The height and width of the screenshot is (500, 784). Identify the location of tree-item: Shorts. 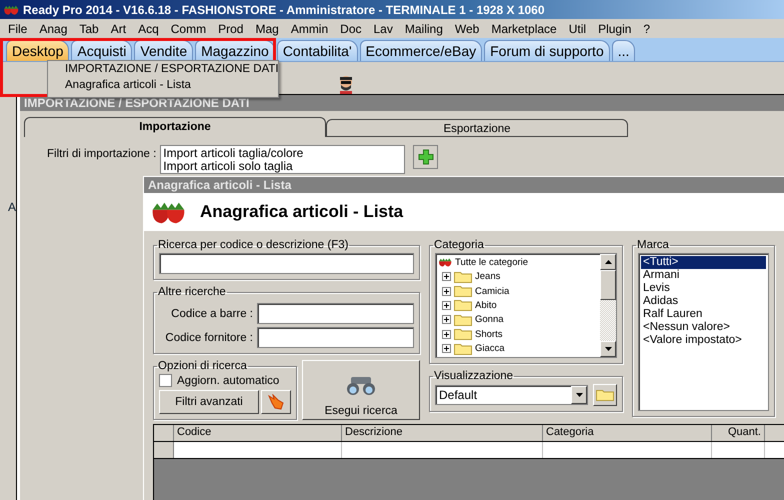
(488, 334).